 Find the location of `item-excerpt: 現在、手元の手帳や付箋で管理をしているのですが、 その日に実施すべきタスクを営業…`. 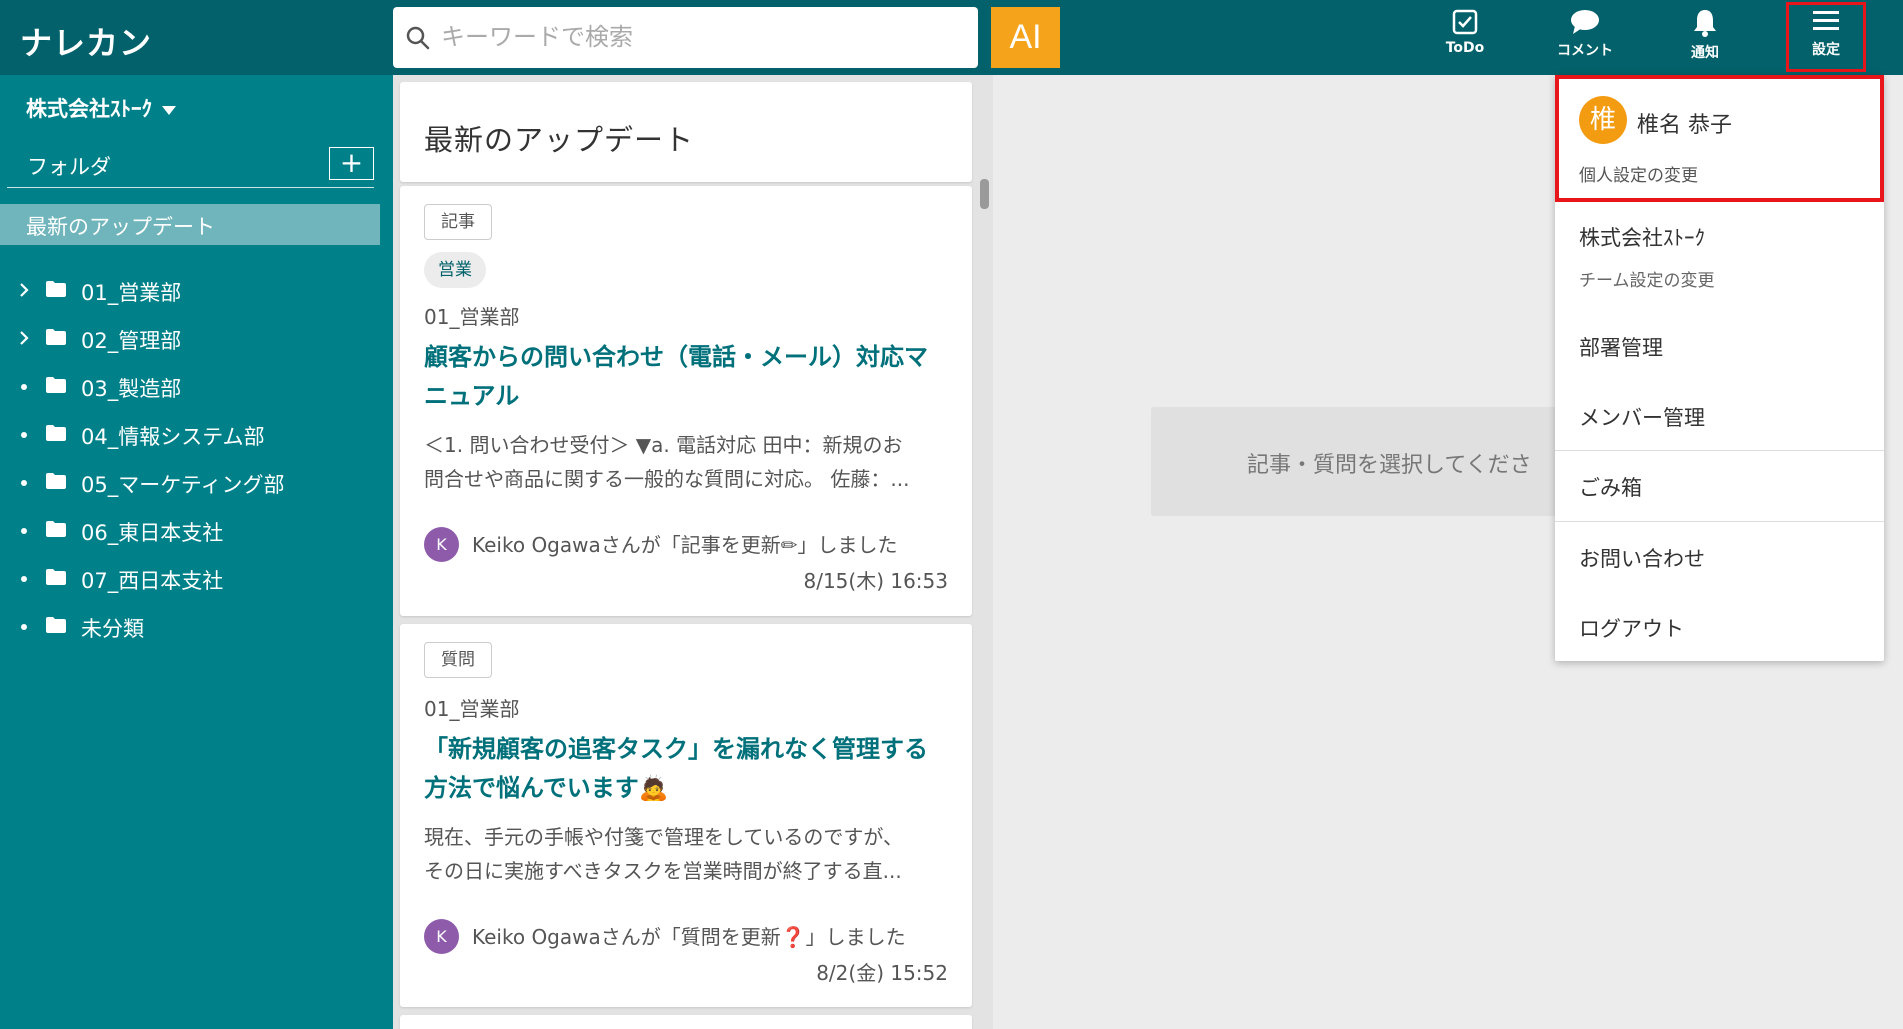

item-excerpt: 現在、手元の手帳や付箋で管理をしているのですが、 その日に実施すべきタスクを営業… is located at coordinates (689, 854).